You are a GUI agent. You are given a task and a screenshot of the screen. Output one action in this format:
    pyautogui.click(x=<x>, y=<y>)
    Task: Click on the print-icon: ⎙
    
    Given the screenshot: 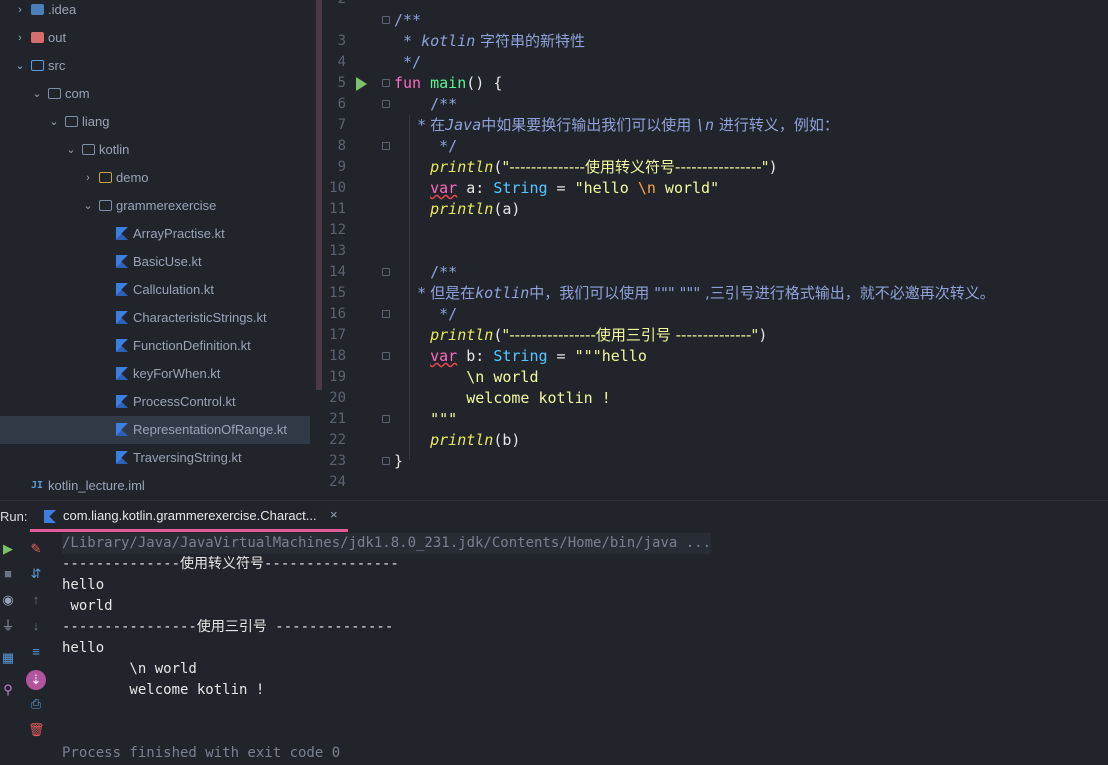 What is the action you would take?
    pyautogui.click(x=36, y=704)
    